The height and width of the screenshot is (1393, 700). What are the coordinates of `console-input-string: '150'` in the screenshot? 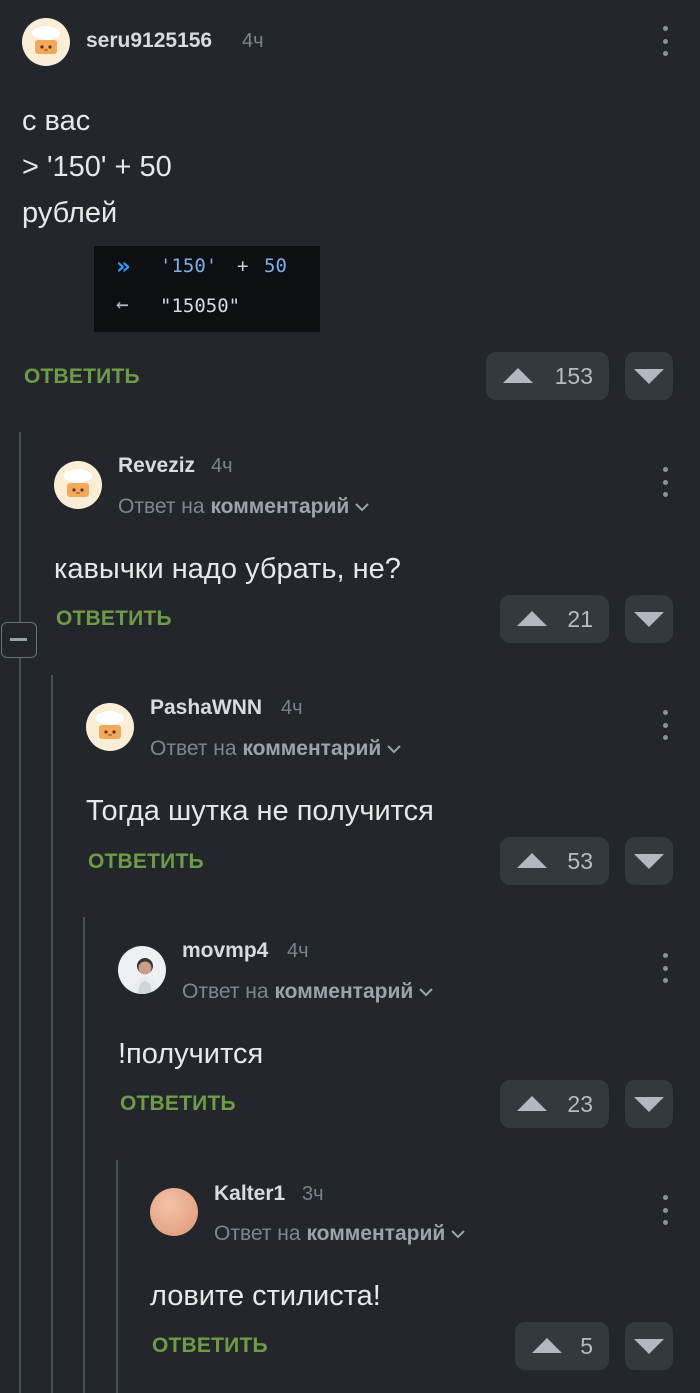 It's located at (189, 266).